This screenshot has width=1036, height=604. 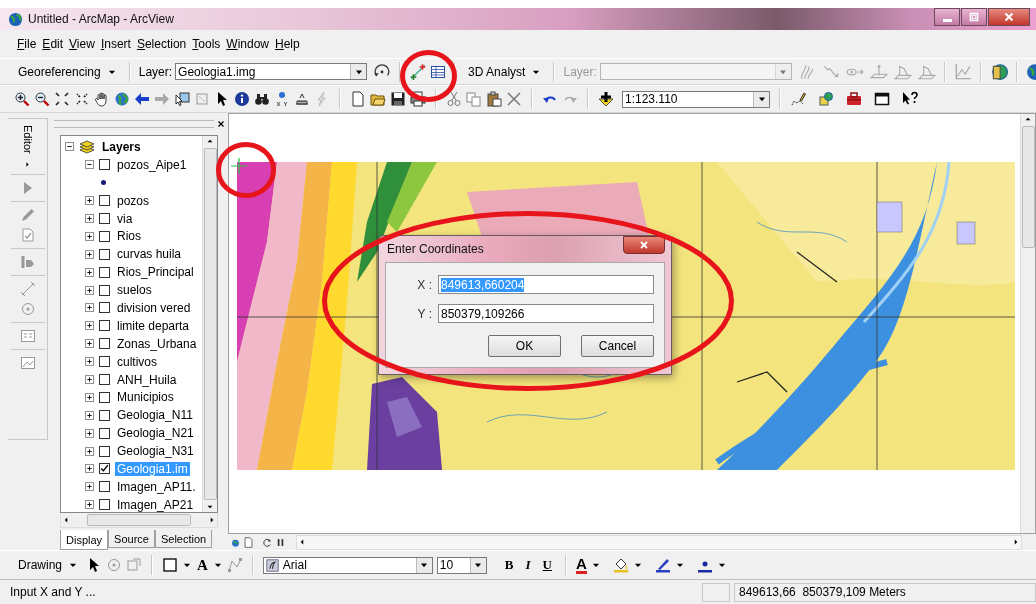 What do you see at coordinates (22, 99) in the screenshot?
I see `zoom-in-icon` at bounding box center [22, 99].